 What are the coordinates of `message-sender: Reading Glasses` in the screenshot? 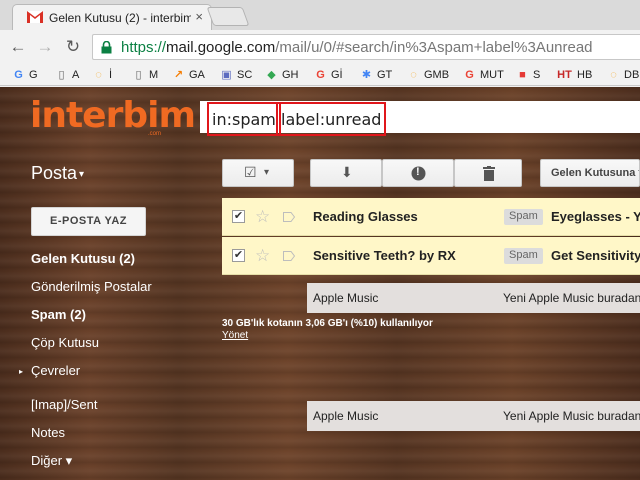 It's located at (365, 216).